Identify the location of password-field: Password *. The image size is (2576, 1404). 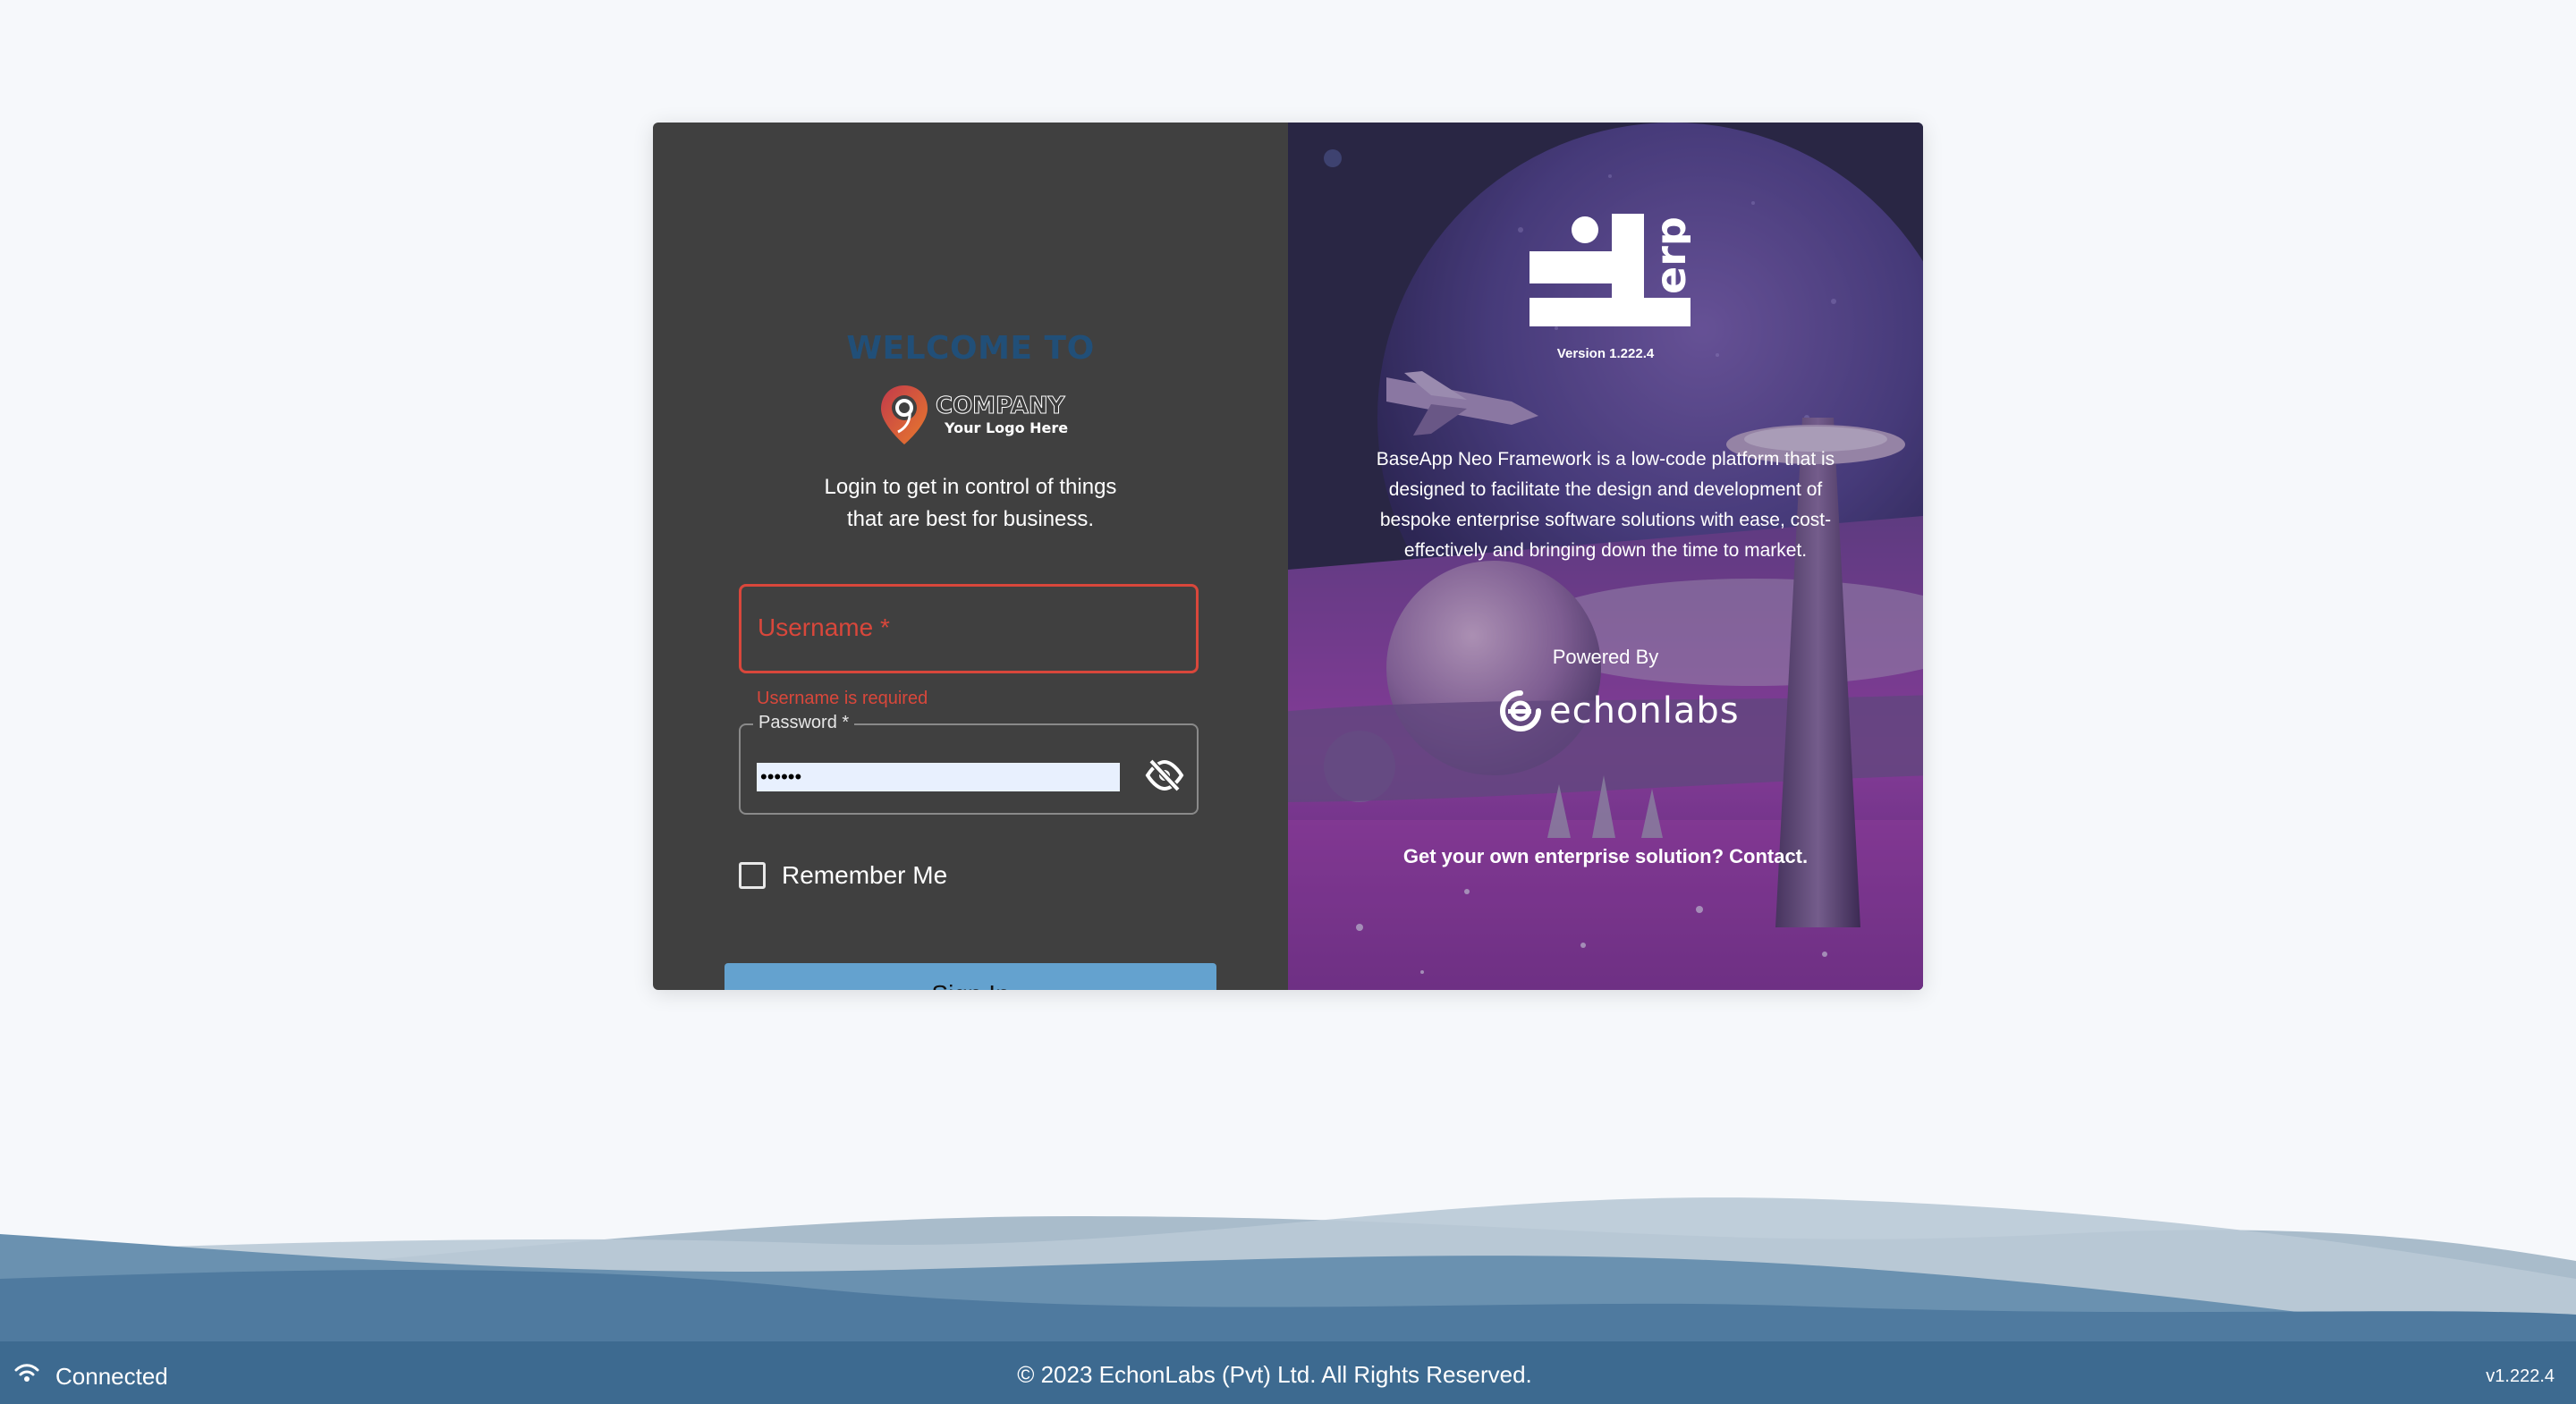
(969, 764).